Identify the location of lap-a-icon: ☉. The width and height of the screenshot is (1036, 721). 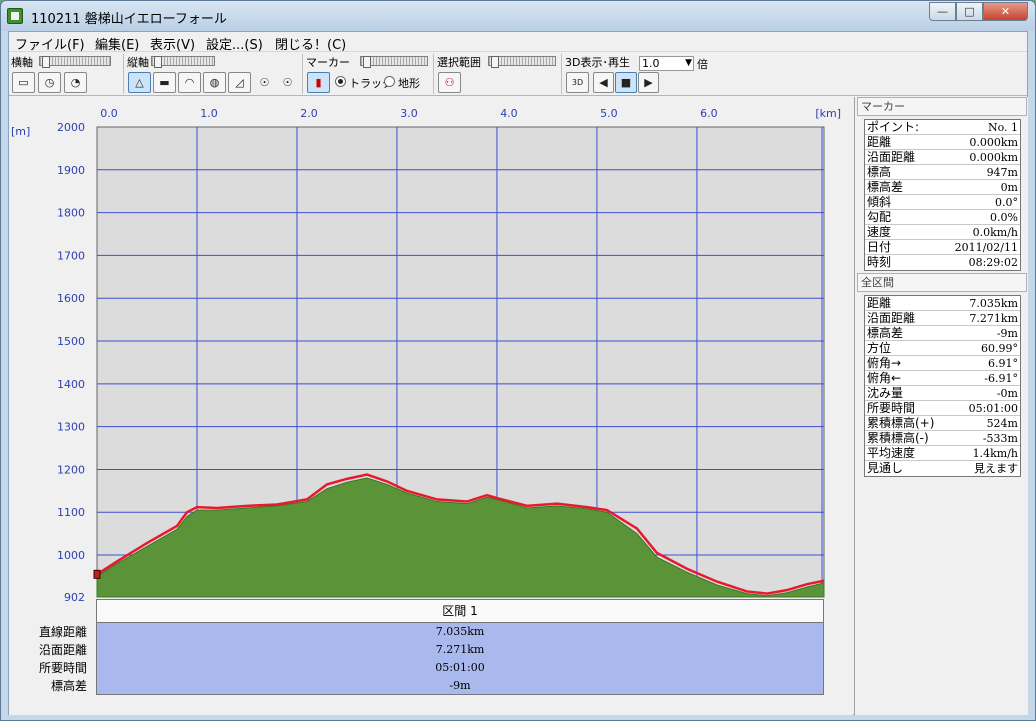
(264, 82).